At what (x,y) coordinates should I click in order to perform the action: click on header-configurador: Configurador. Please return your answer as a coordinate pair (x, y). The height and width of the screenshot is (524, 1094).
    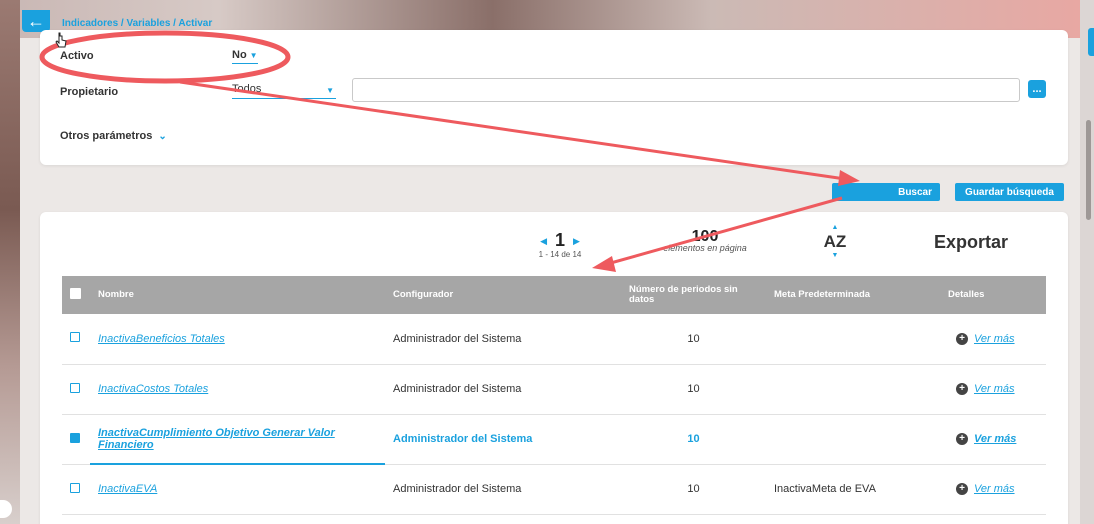
    Looking at the image, I should click on (503, 295).